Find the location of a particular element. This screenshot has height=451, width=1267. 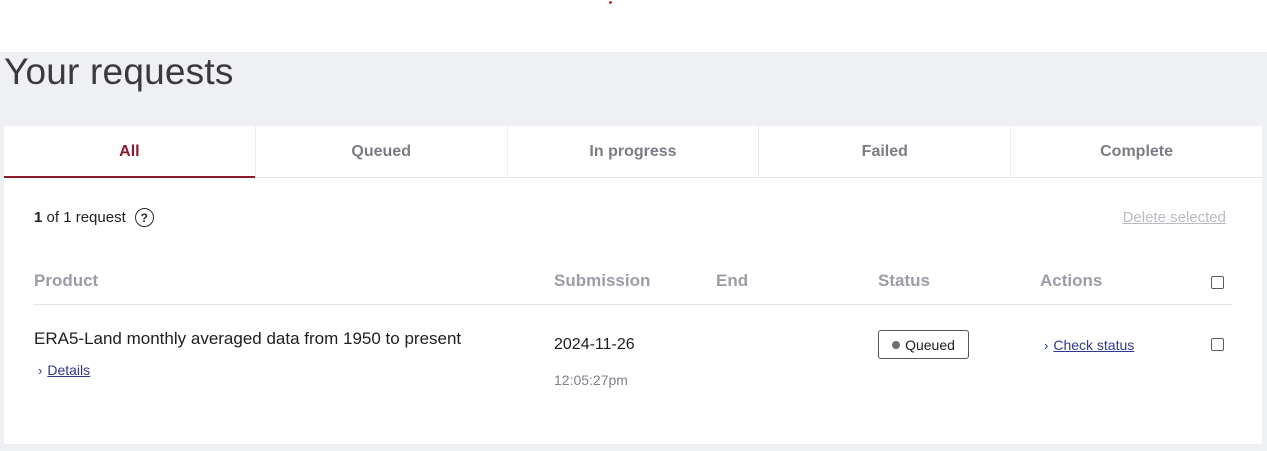

header-submission: Submission is located at coordinates (602, 280).